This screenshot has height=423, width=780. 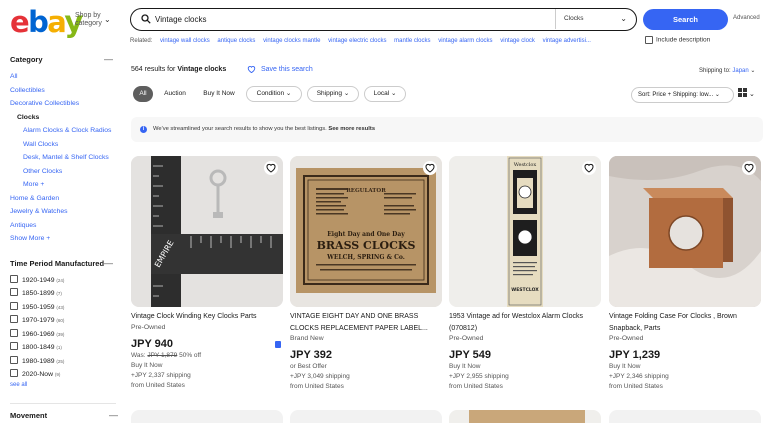 I want to click on period-filter: 1800-1849 (1), so click(x=63, y=348).